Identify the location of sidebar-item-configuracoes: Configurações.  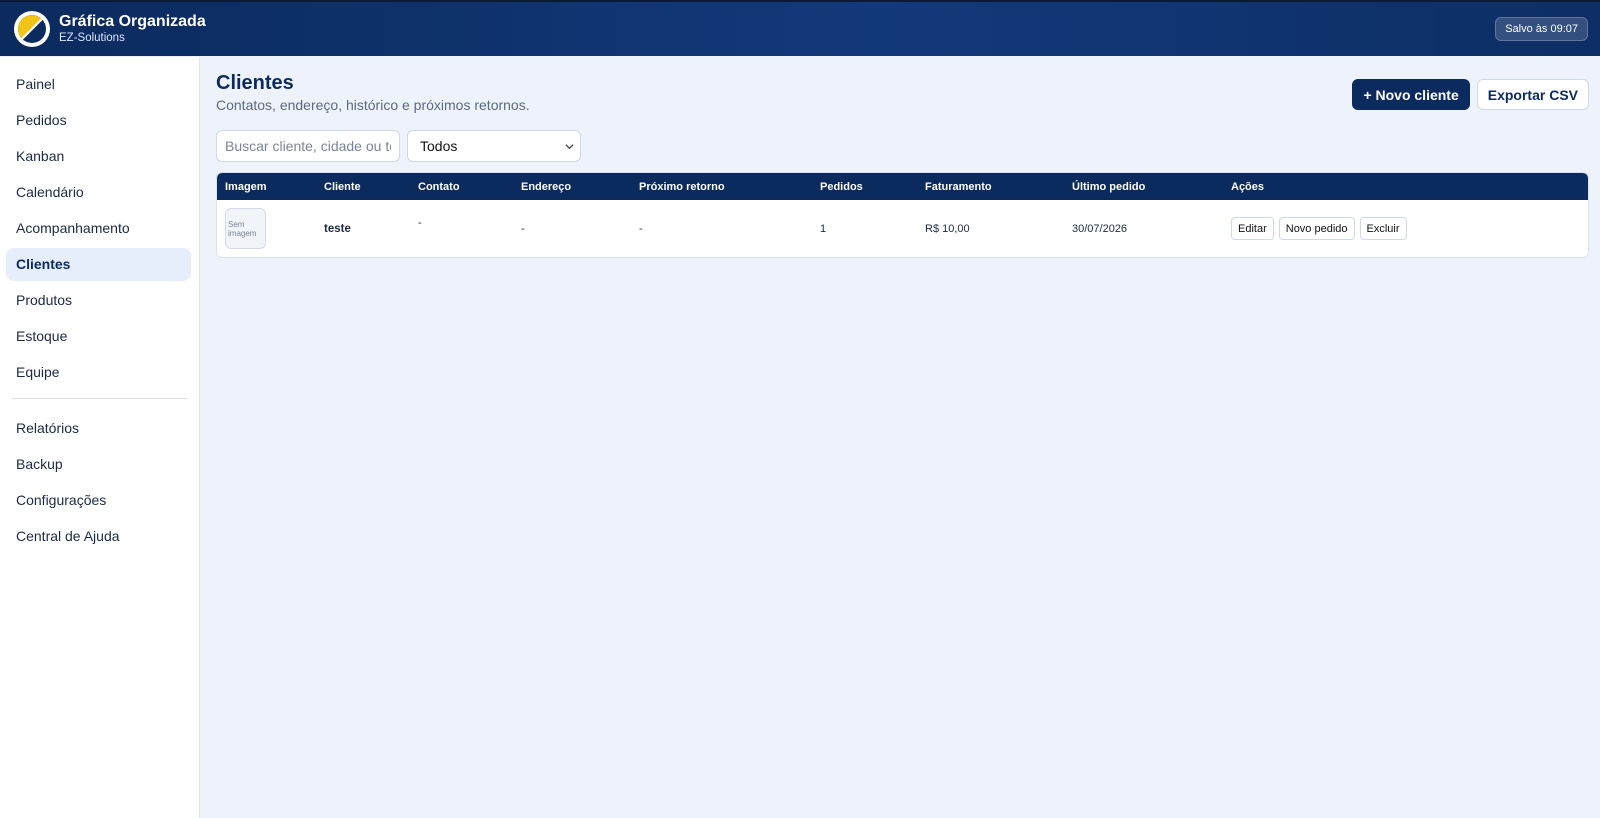
(98, 500).